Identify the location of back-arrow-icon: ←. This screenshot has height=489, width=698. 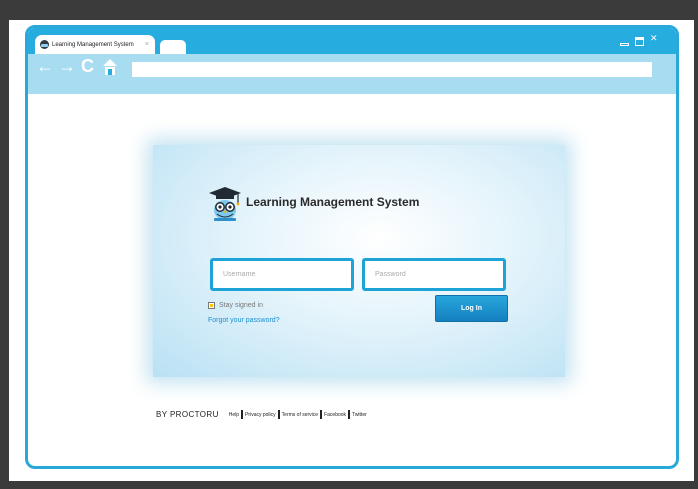
(45, 66).